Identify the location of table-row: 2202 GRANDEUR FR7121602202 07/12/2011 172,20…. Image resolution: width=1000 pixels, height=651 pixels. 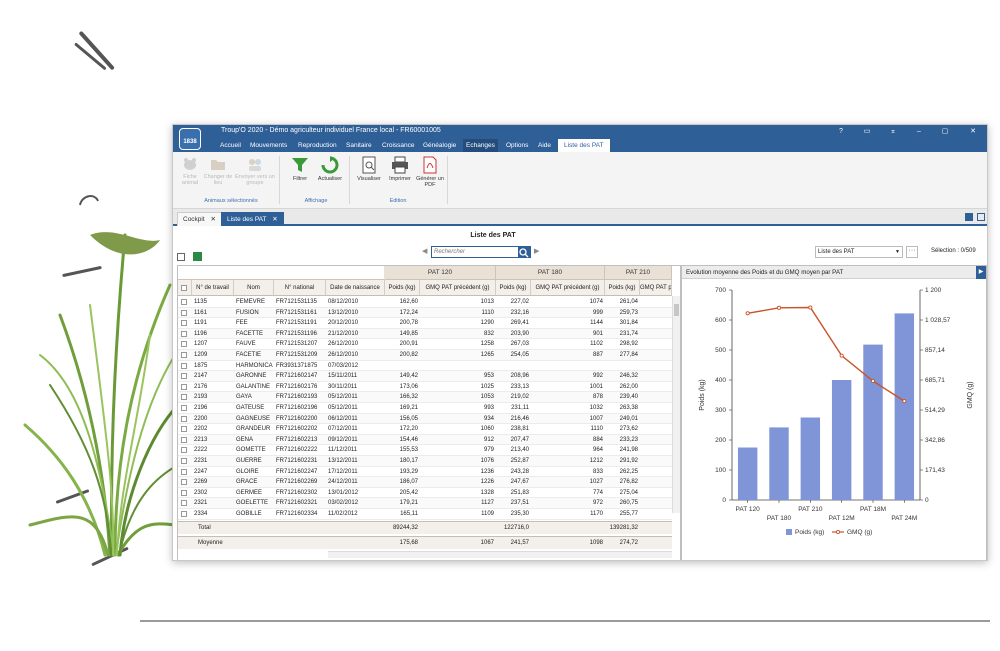
(425, 429).